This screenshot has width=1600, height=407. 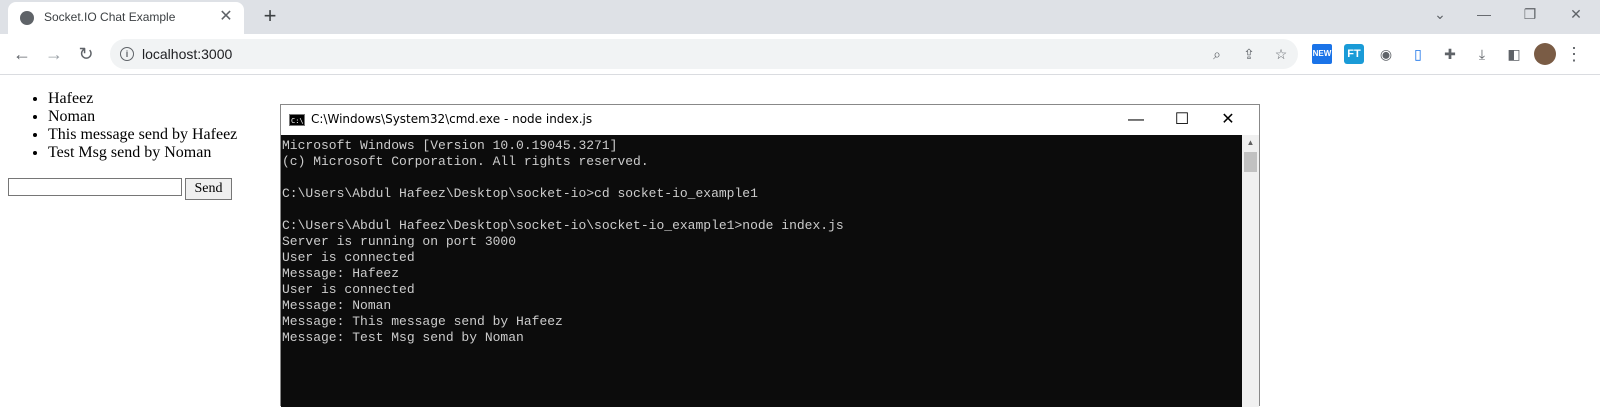 What do you see at coordinates (208, 189) in the screenshot?
I see `send-button: Send` at bounding box center [208, 189].